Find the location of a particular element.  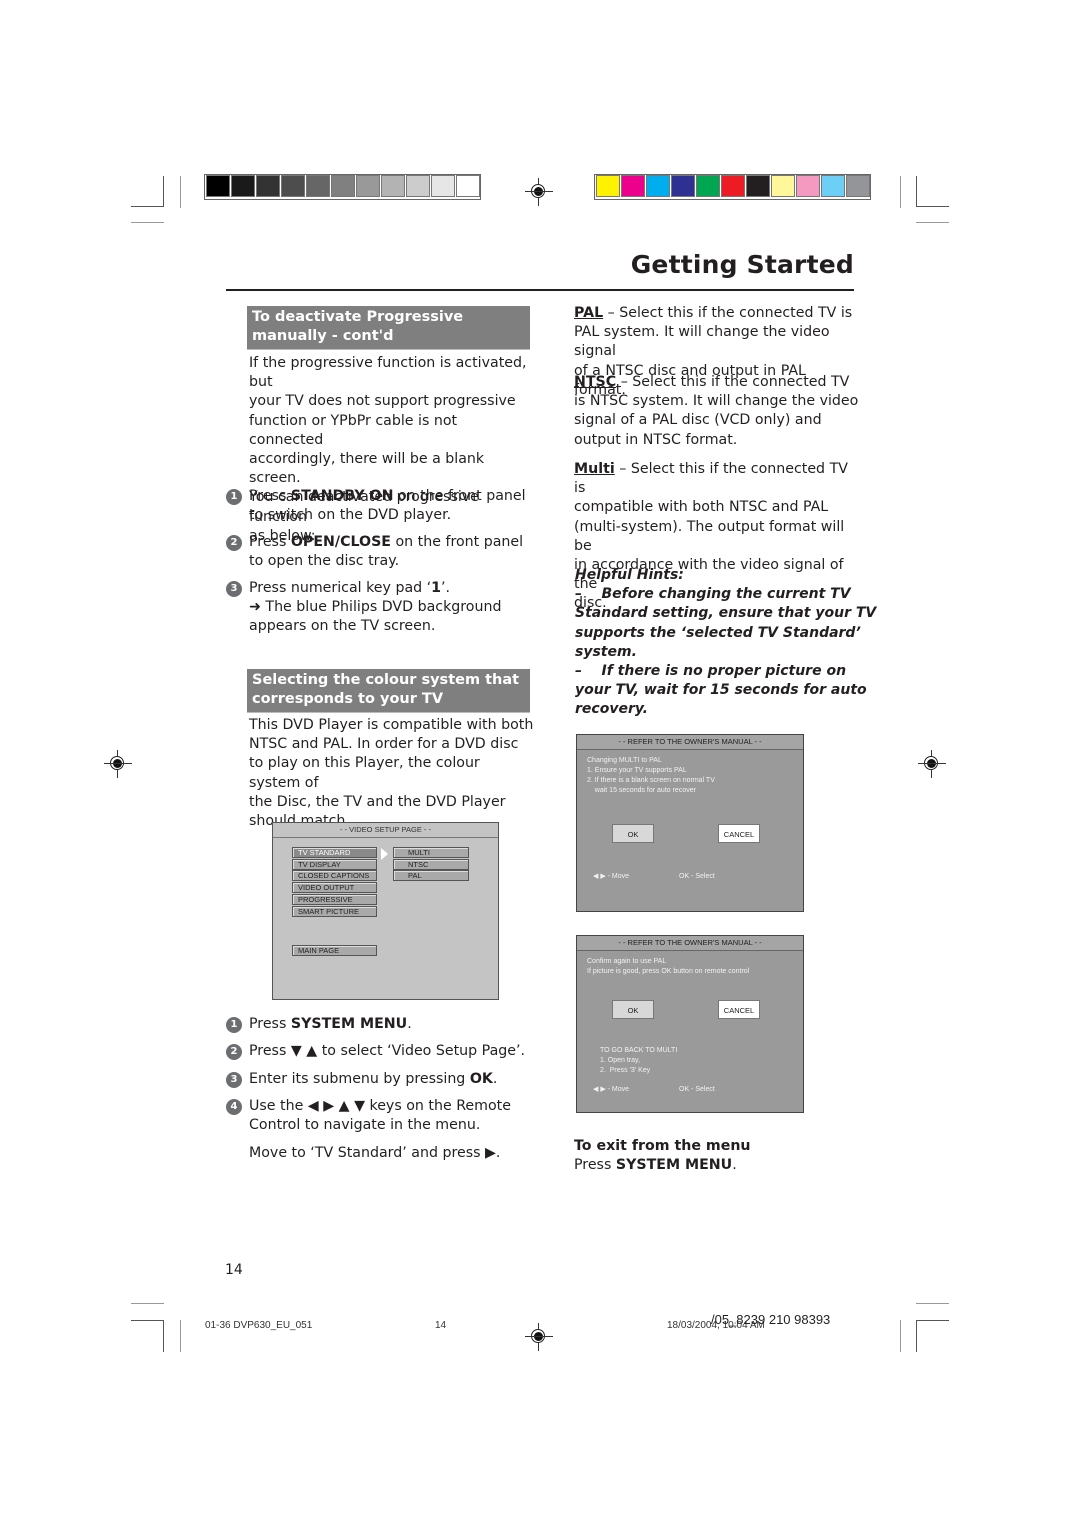

step-number-icon: 4 is located at coordinates (234, 1107).